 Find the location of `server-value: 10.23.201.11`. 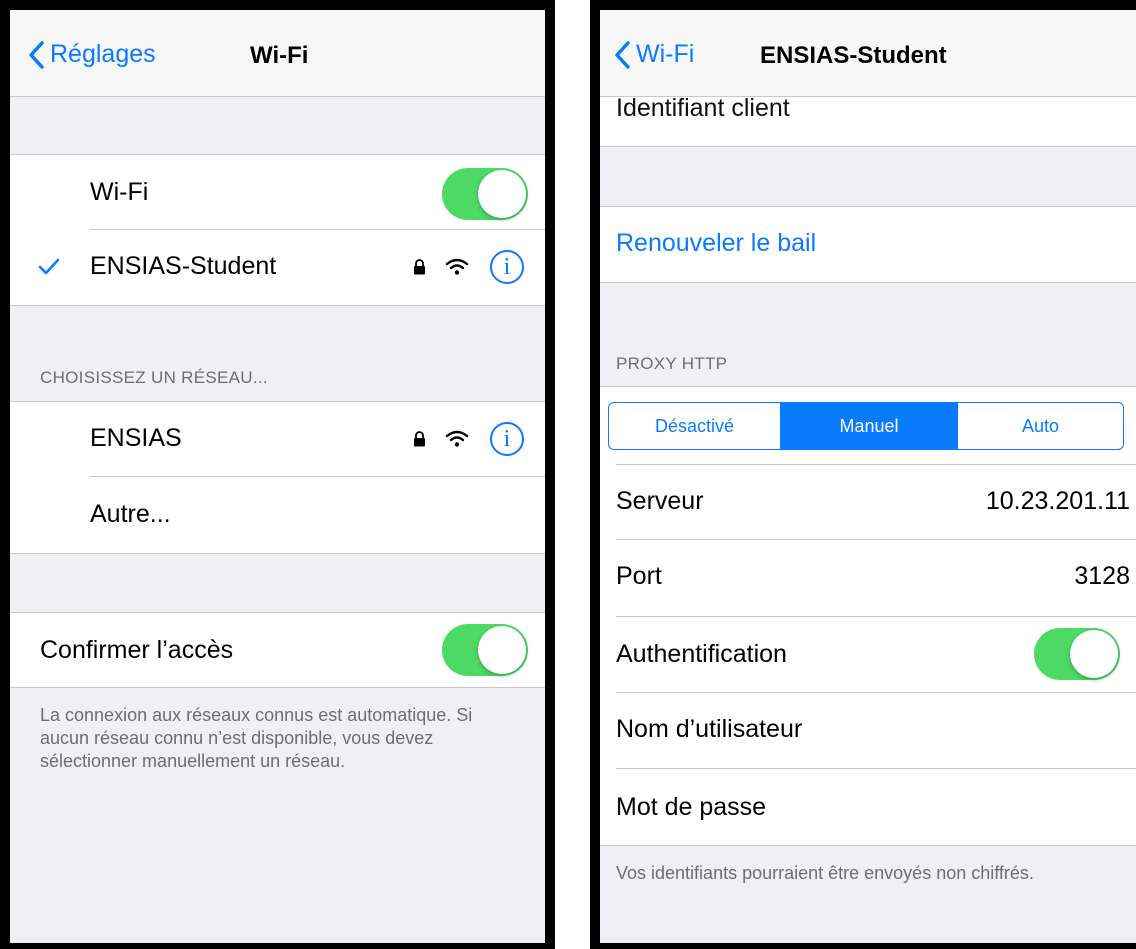

server-value: 10.23.201.11 is located at coordinates (1057, 501).